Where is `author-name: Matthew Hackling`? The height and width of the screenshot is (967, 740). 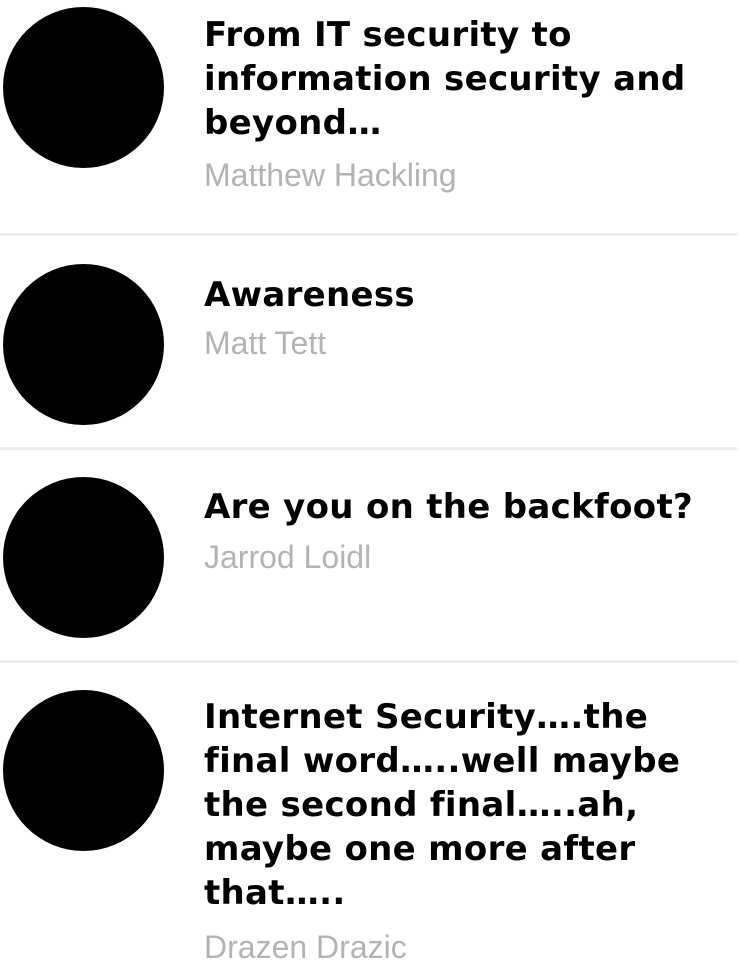
author-name: Matthew Hackling is located at coordinates (469, 175).